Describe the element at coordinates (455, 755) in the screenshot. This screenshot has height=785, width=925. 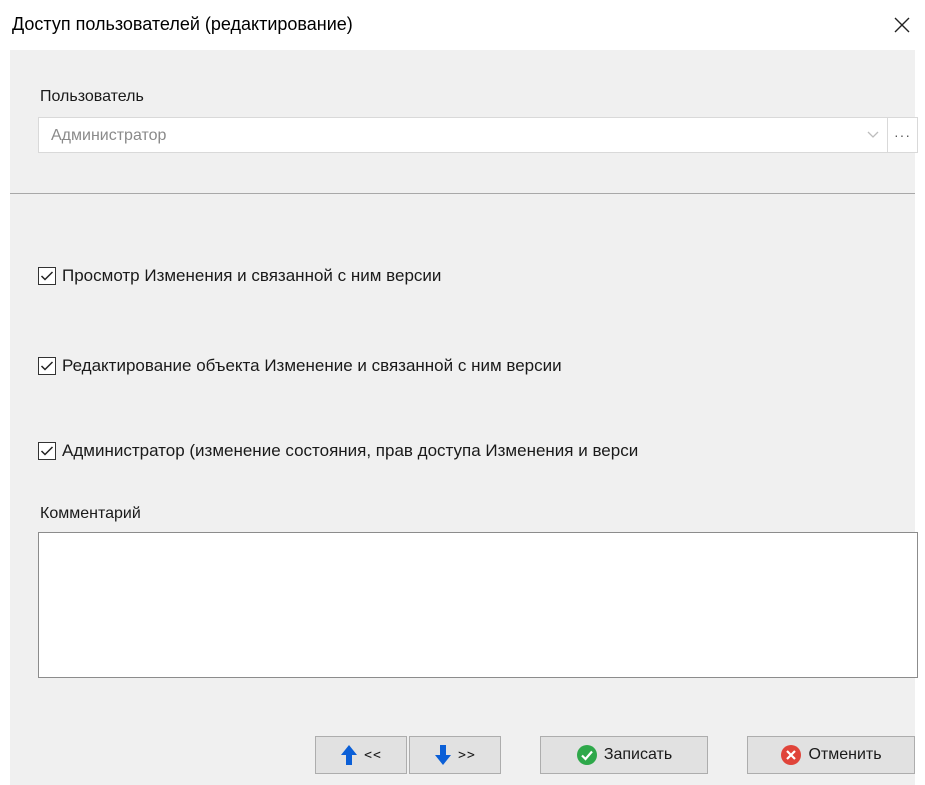
I see `next-button: >>` at that location.